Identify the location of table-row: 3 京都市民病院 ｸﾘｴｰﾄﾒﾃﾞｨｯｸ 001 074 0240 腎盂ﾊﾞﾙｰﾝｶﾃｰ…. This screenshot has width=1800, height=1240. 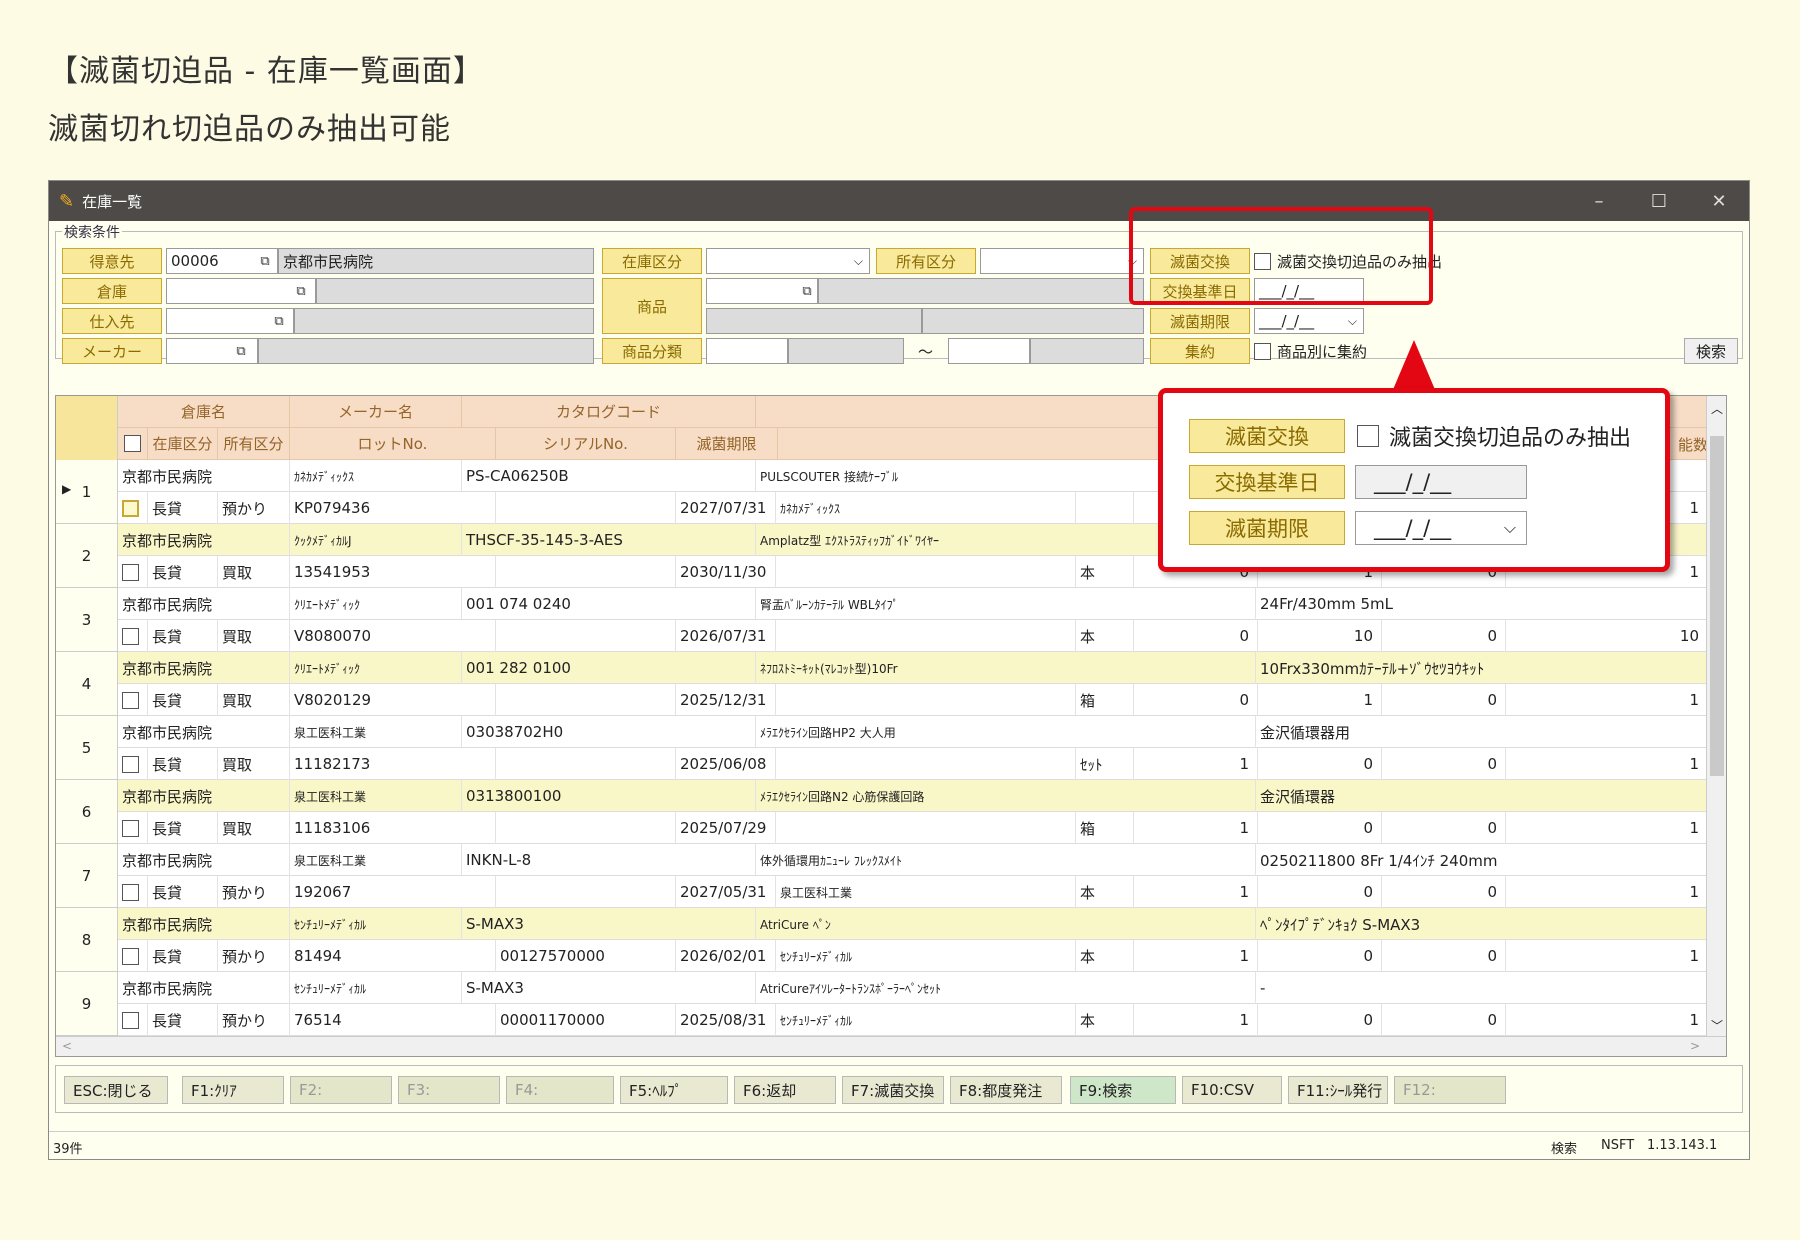
(882, 620).